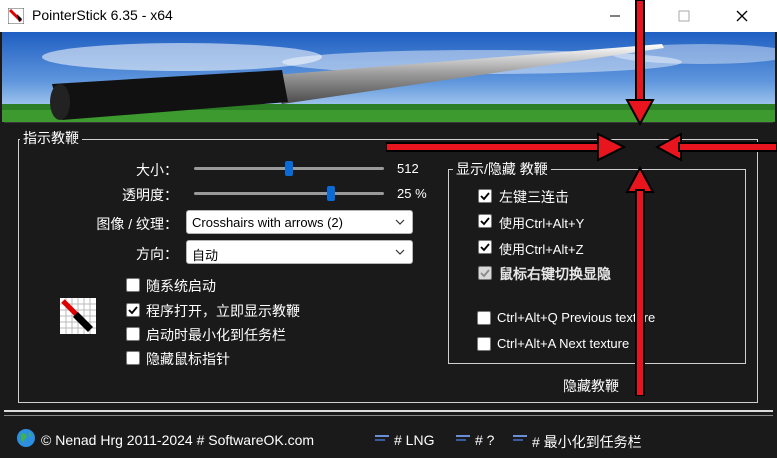 The height and width of the screenshot is (458, 777). What do you see at coordinates (267, 222) in the screenshot?
I see `texture-select-value: Crosshairs with arrows (2)` at bounding box center [267, 222].